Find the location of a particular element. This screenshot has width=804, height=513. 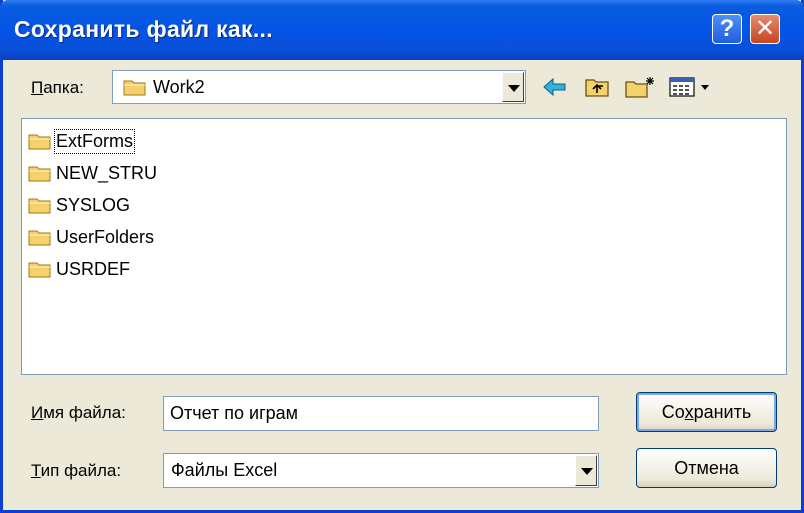

save-button: Сохранить is located at coordinates (706, 412).